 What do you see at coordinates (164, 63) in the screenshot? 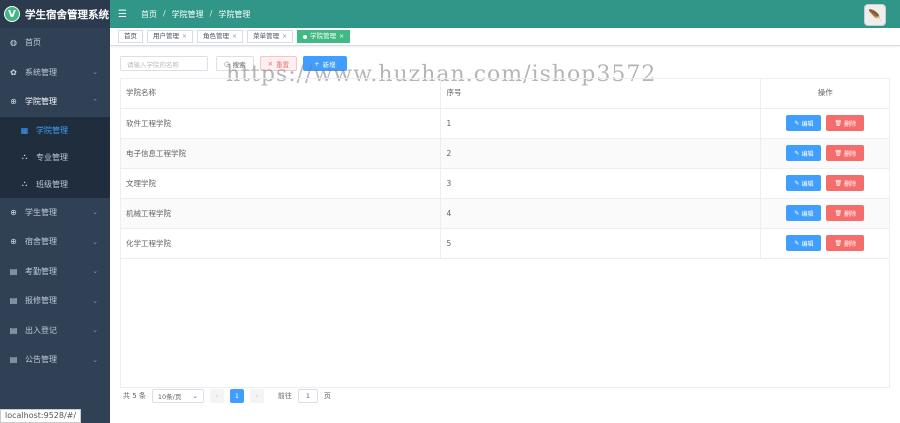
I see `search-input: 请输入学院的名称` at bounding box center [164, 63].